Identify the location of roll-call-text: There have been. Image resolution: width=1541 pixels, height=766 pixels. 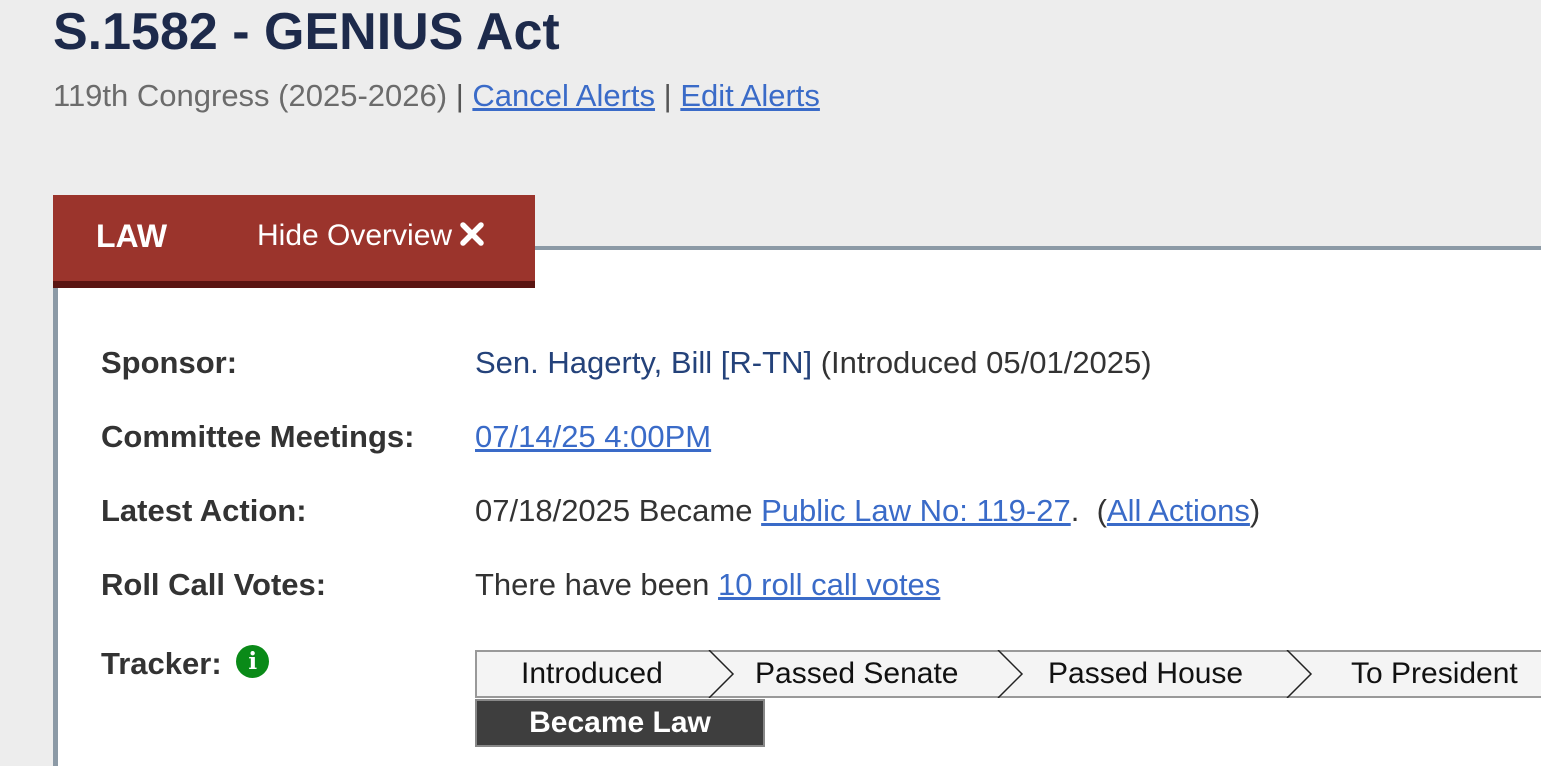
(592, 584).